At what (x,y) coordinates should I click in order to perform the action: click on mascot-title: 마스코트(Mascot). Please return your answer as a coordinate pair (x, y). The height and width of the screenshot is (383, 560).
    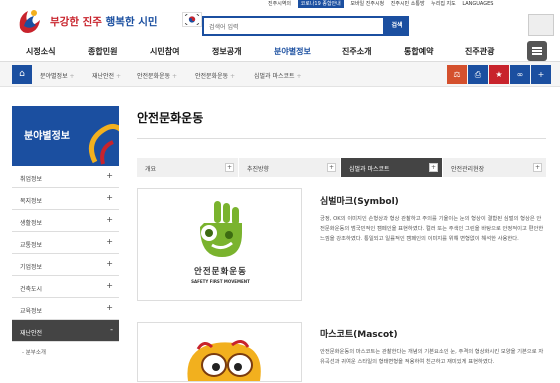
    Looking at the image, I should click on (359, 335).